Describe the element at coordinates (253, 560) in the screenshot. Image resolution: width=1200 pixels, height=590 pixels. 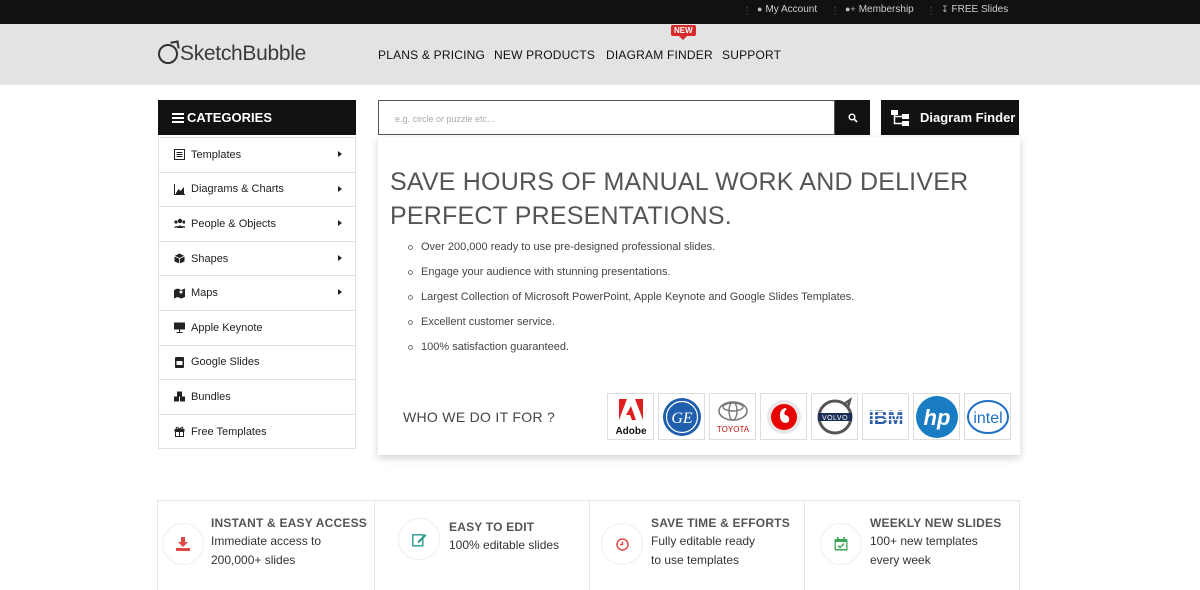
I see `feature-line: 200,000+ slides` at that location.